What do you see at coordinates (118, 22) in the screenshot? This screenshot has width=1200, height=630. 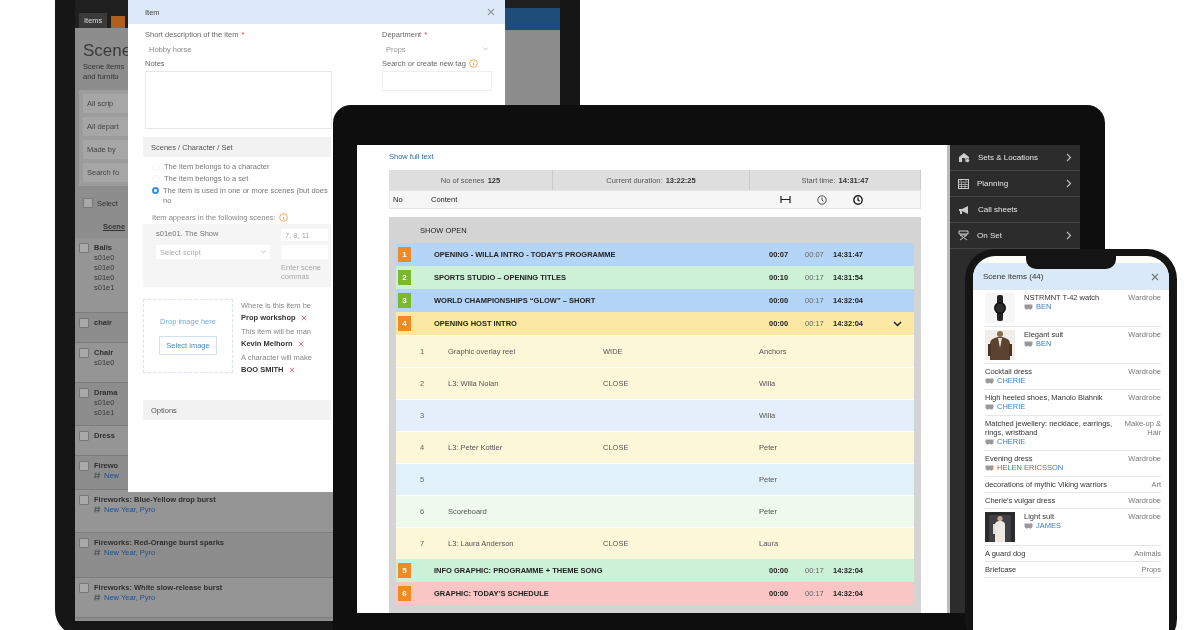 I see `tab-icon` at bounding box center [118, 22].